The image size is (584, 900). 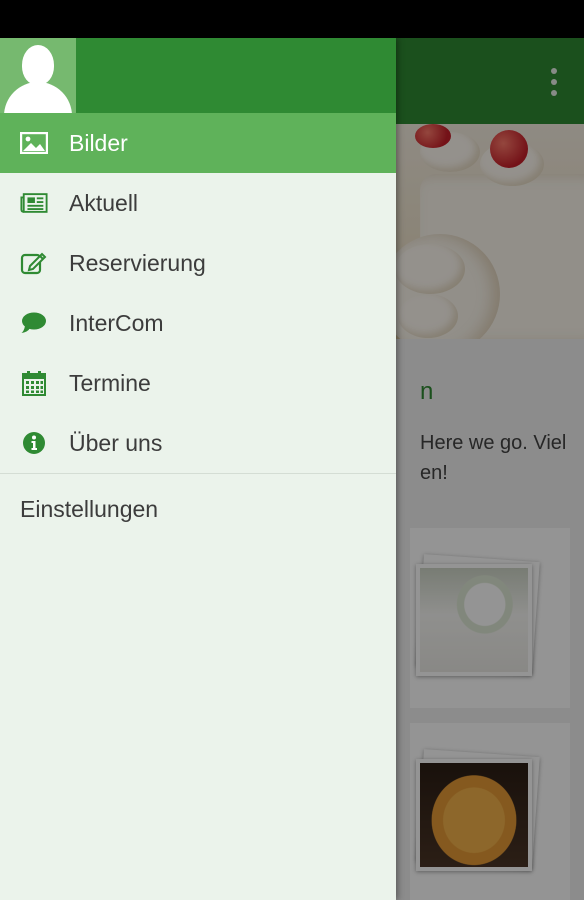 What do you see at coordinates (198, 75) in the screenshot?
I see `drawer-header` at bounding box center [198, 75].